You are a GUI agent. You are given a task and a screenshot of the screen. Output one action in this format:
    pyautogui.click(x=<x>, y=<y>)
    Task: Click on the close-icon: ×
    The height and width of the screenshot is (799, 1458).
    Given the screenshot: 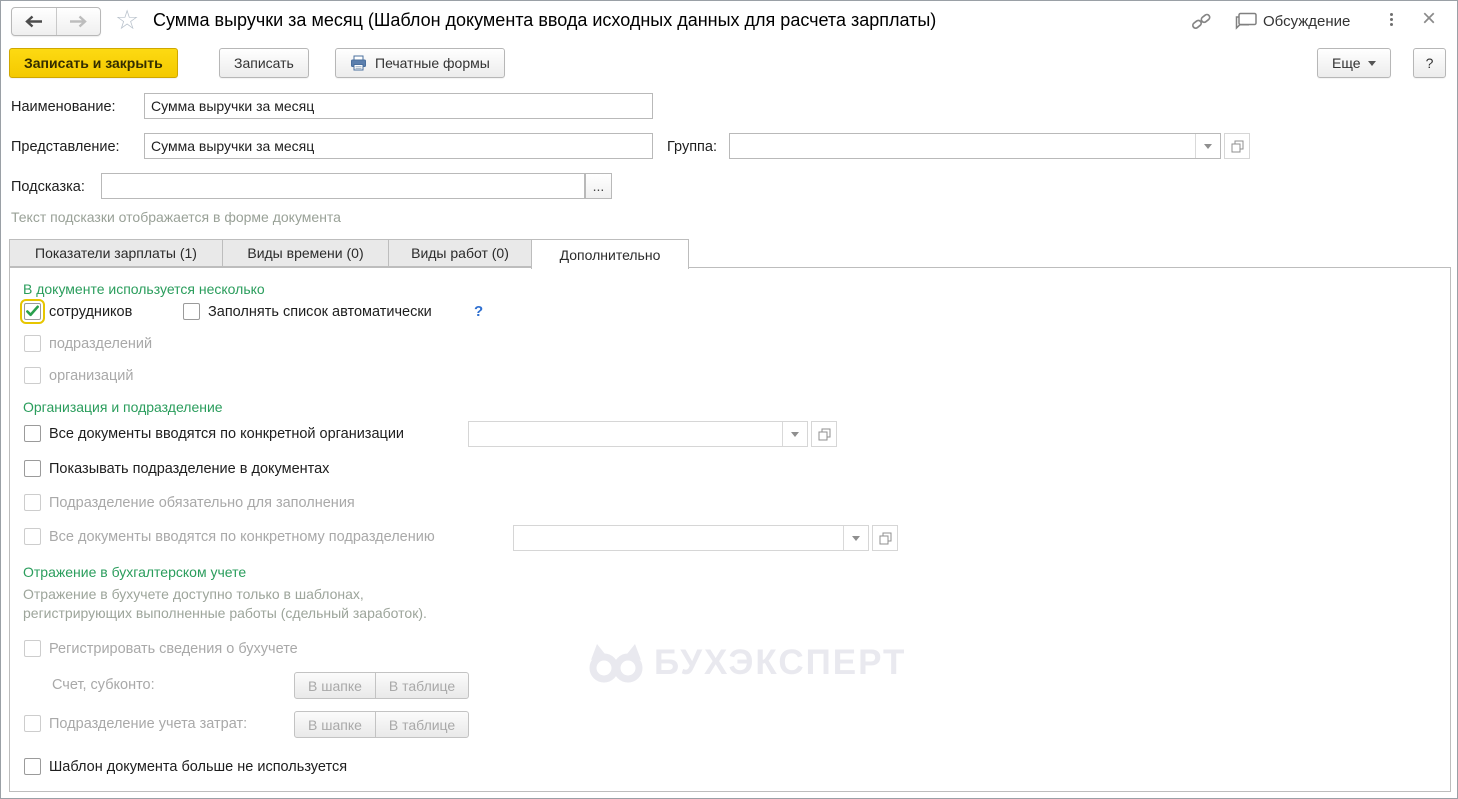 What is the action you would take?
    pyautogui.click(x=1429, y=19)
    